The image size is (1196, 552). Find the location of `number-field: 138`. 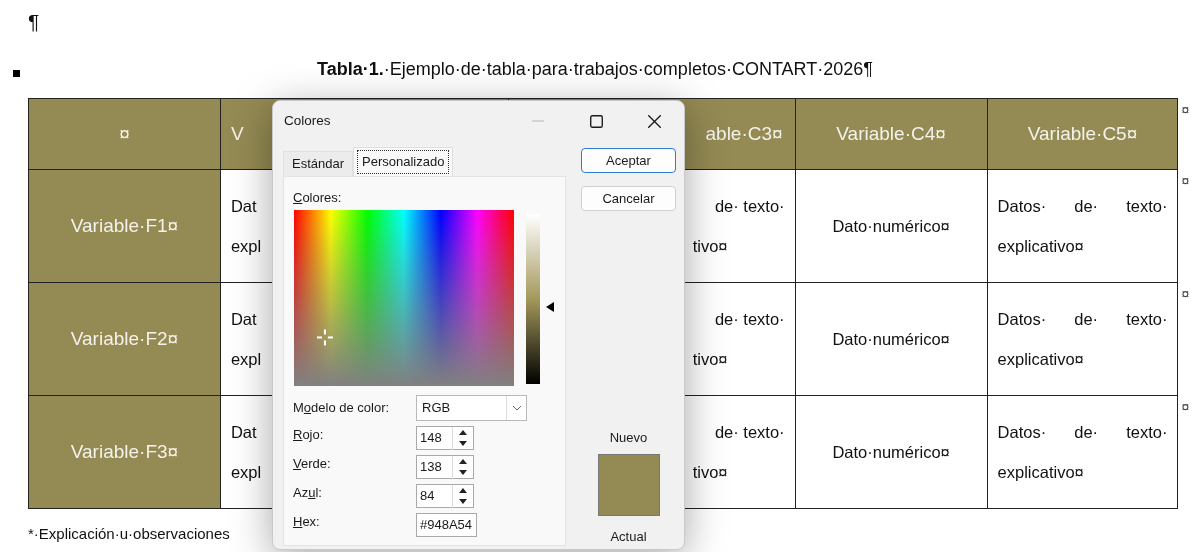

number-field: 138 is located at coordinates (445, 467).